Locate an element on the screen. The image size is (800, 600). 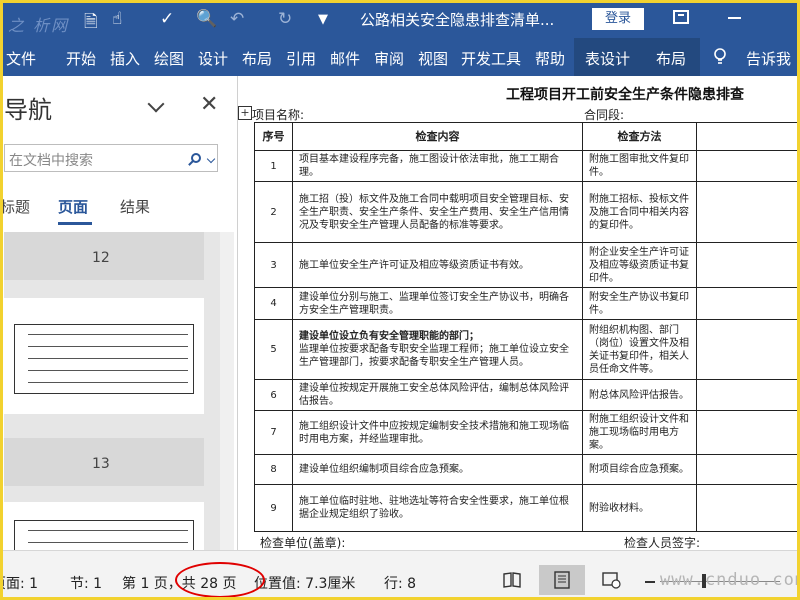
check-content: 建设单位按规定开展施工安全总体风险评估，编制总体风险评估报告。 is located at coordinates (437, 395).